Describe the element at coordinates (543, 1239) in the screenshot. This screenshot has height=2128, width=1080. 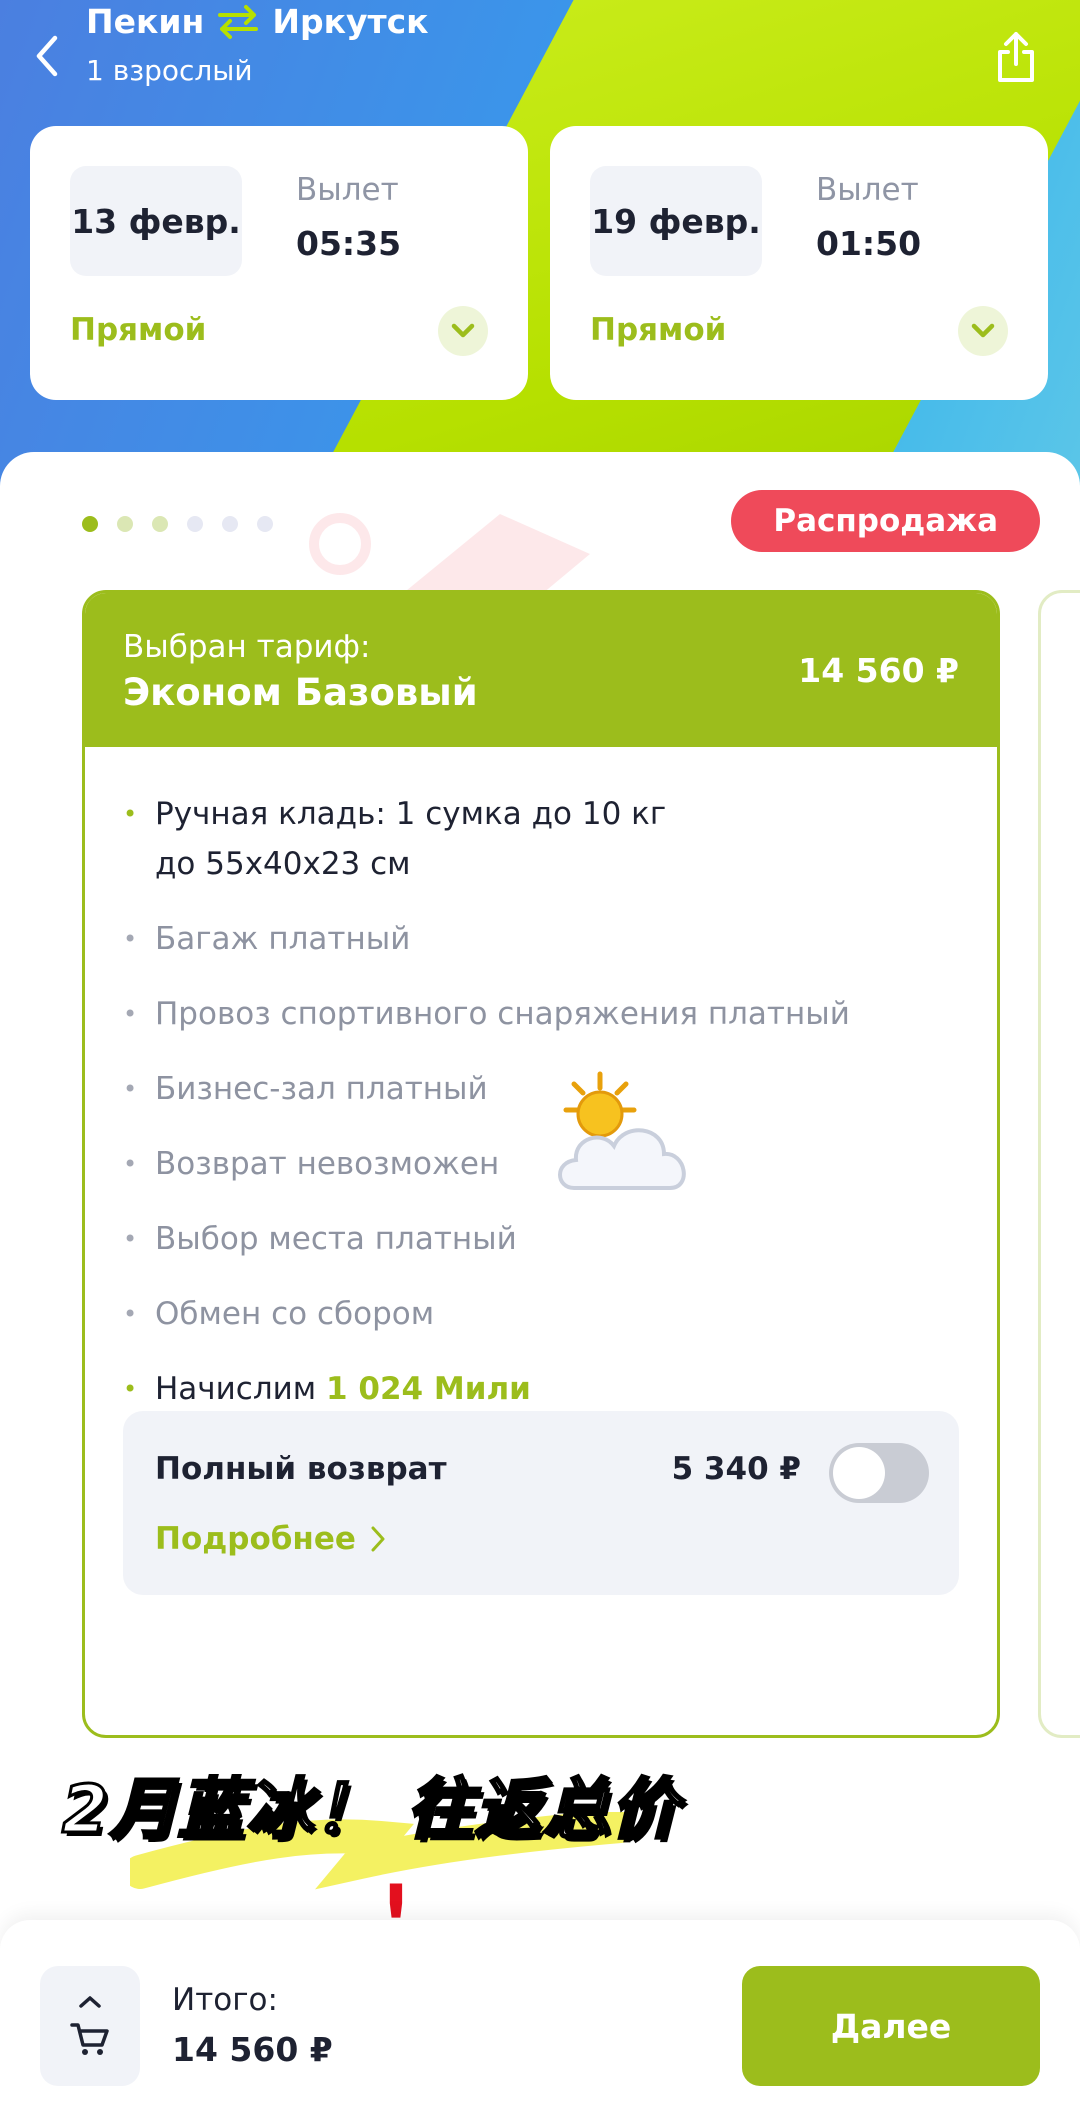
I see `feature-seat-selection: Выбор места платный` at that location.